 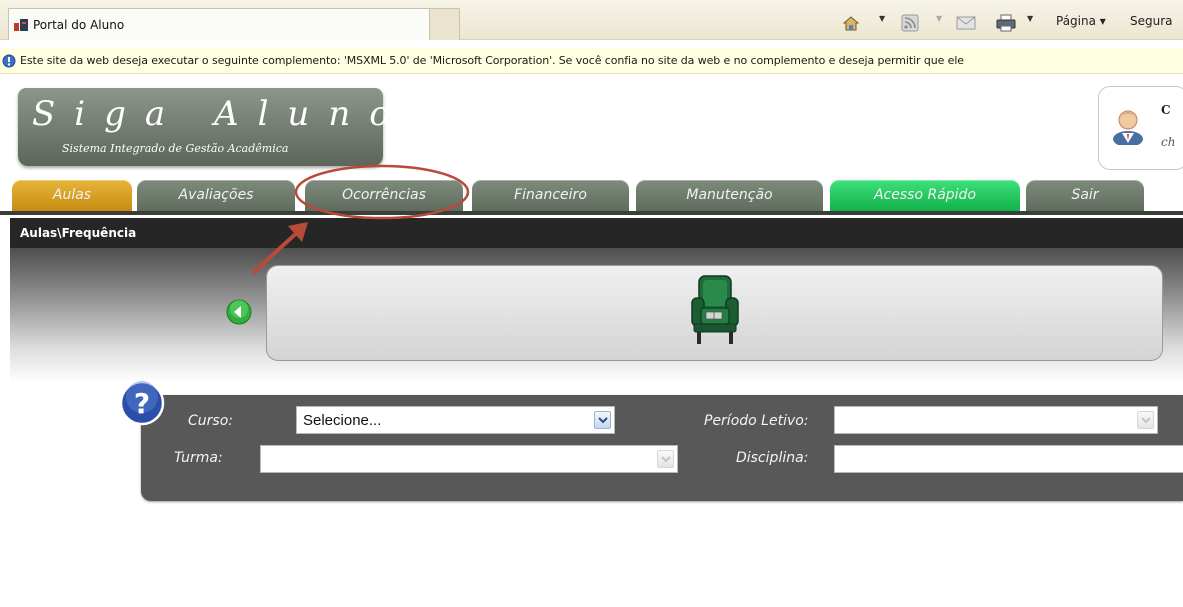 I want to click on tab-financeiro: Financeiro, so click(x=550, y=196).